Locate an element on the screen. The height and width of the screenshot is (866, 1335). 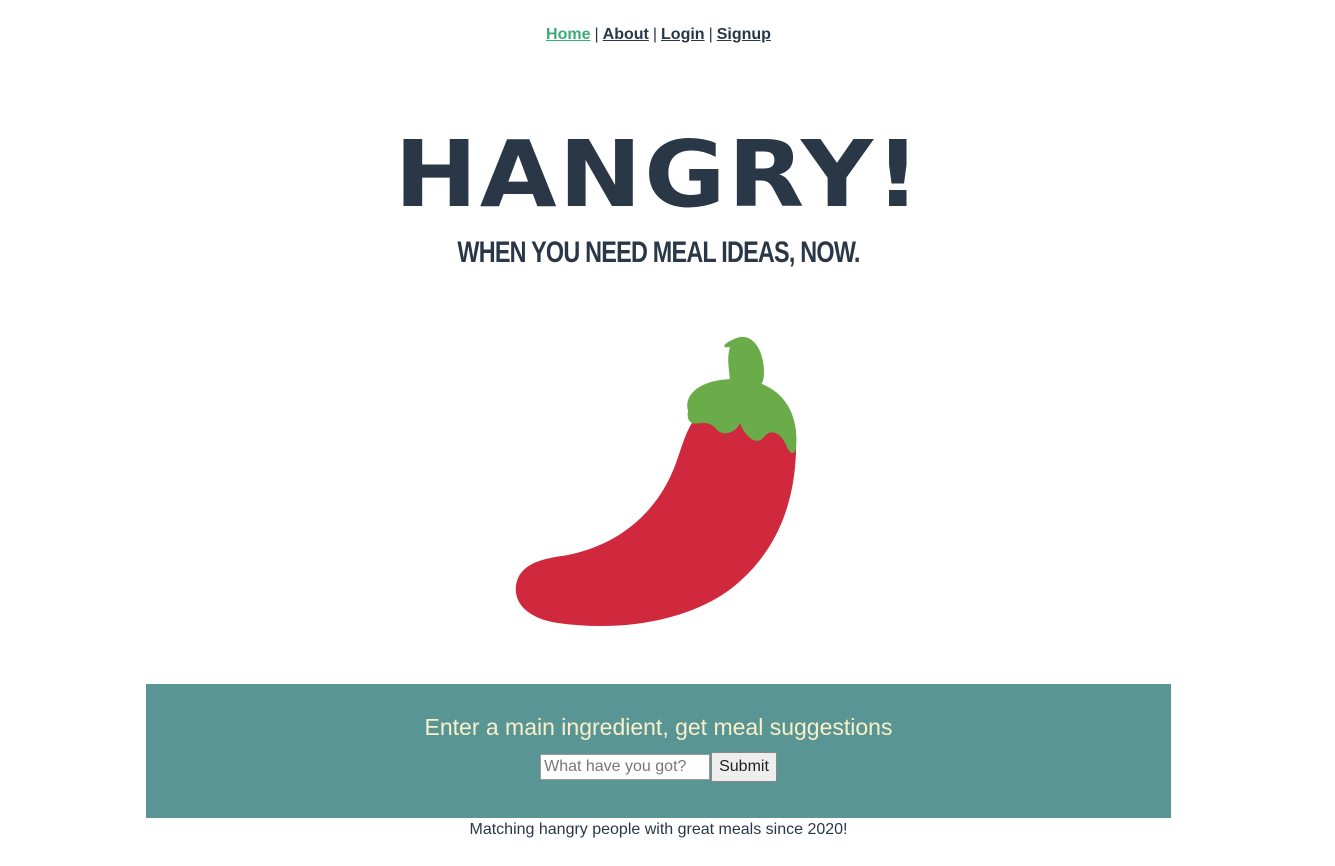
ingredient-search-input is located at coordinates (625, 767).